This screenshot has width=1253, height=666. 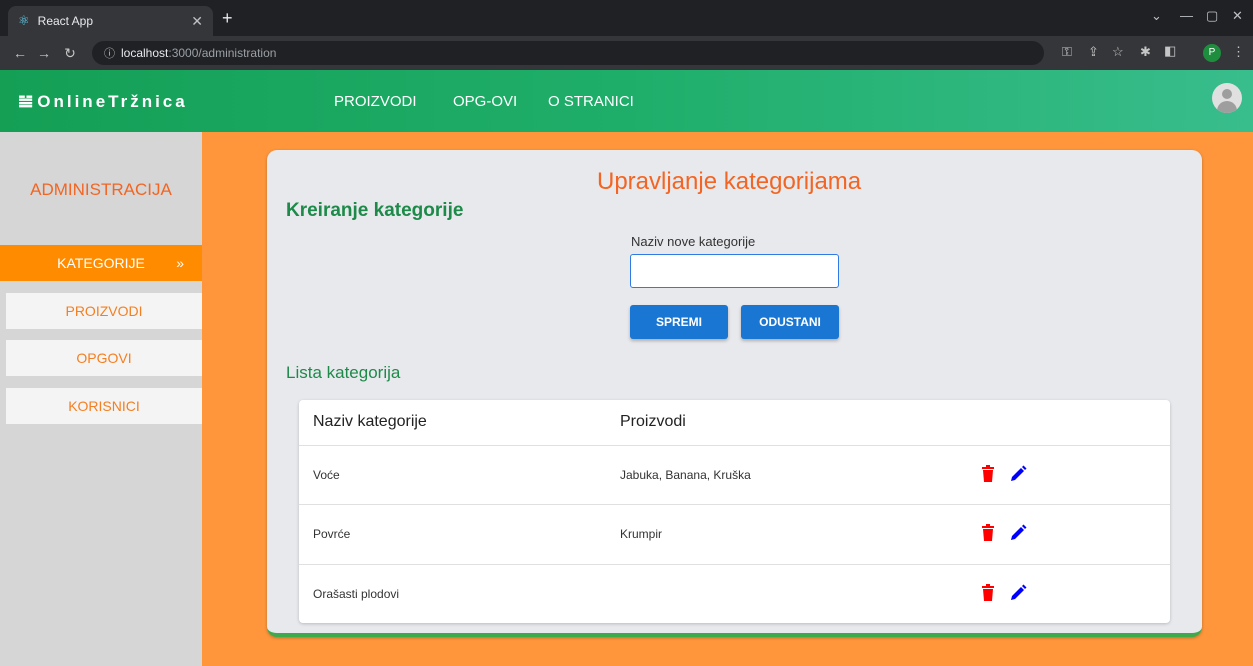 I want to click on cancel-button: ODUSTANI, so click(x=790, y=322).